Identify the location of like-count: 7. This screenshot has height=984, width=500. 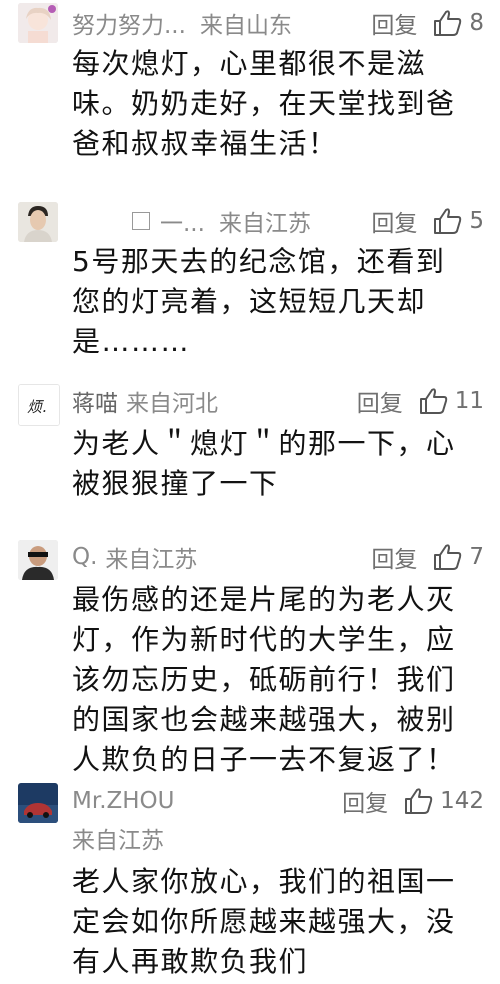
(476, 557).